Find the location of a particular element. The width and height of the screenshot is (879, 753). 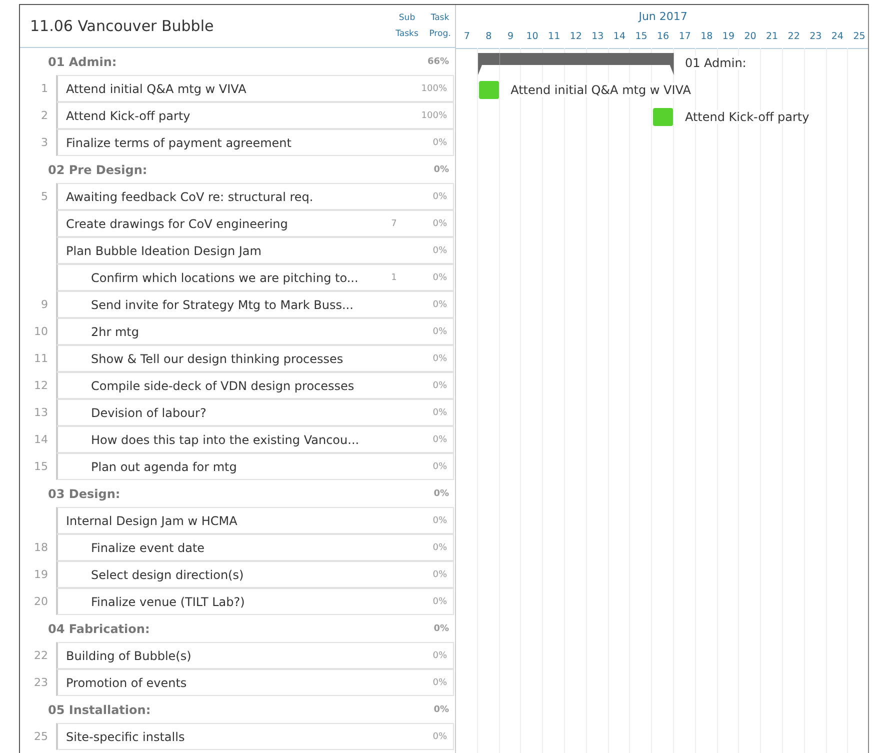

task-row: Send invite for Strategy Mtg to Mark Buss... 0% is located at coordinates (255, 304).